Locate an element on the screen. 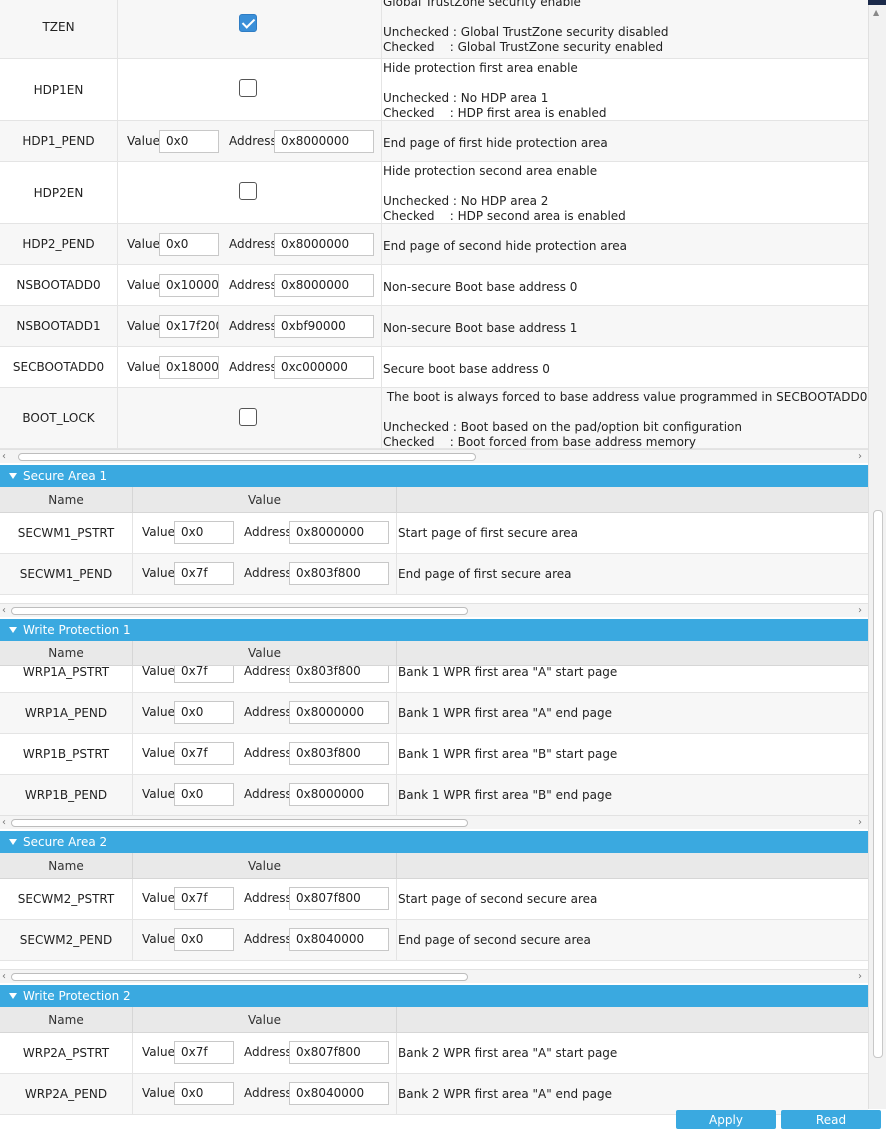 Image resolution: width=886 pixels, height=1129 pixels. section-header: Write Protection 2 is located at coordinates (434, 996).